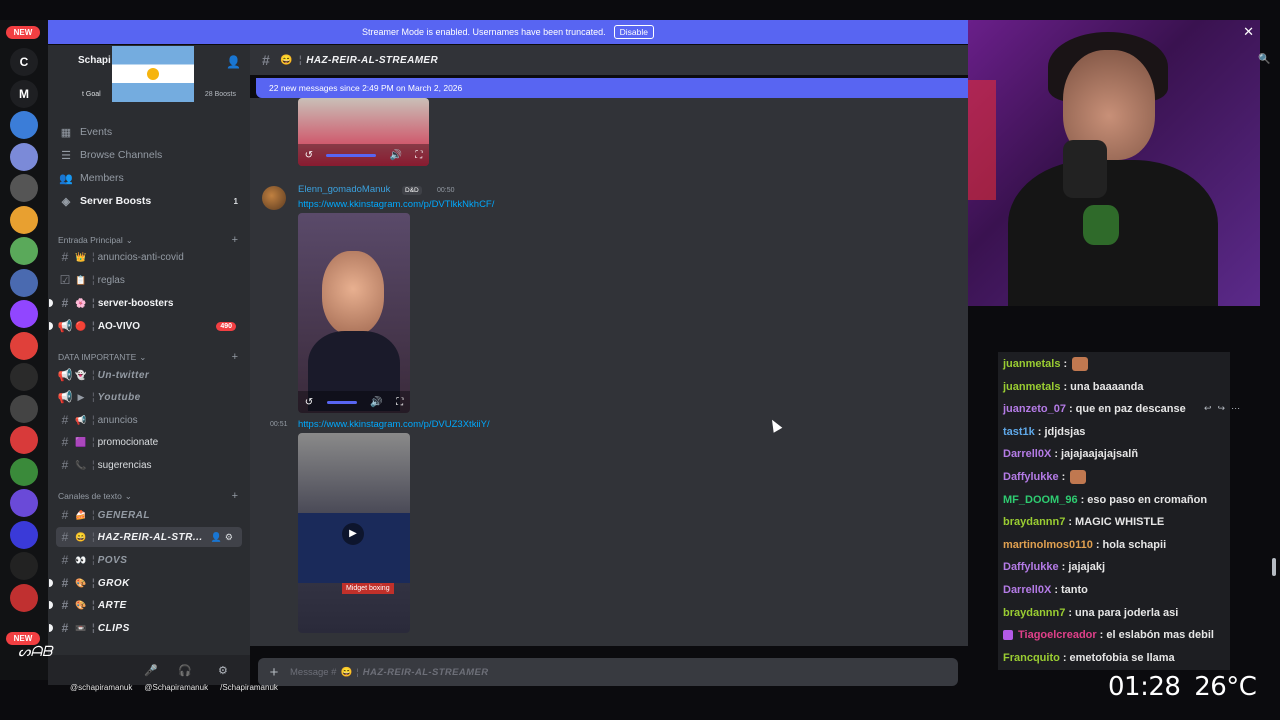 The width and height of the screenshot is (1280, 720). I want to click on close-icon: ✕, so click(1248, 32).